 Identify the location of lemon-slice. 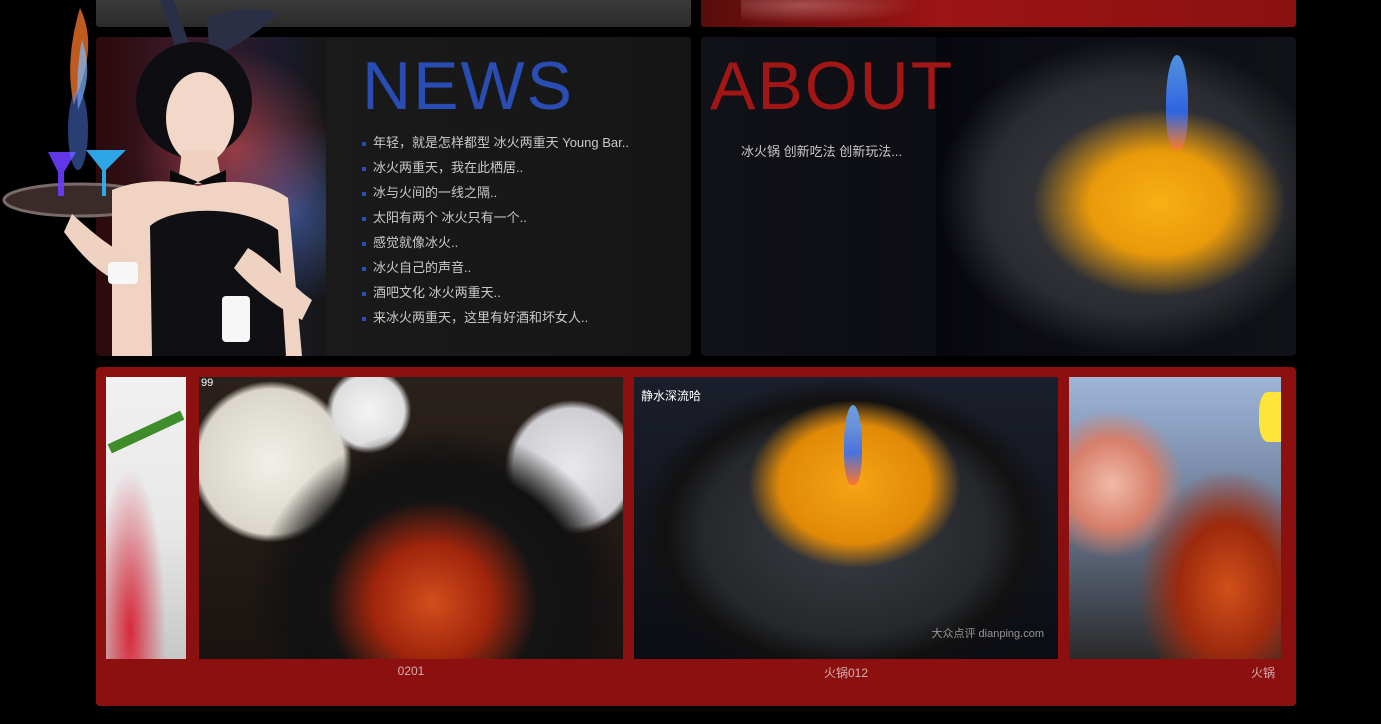
(1270, 417).